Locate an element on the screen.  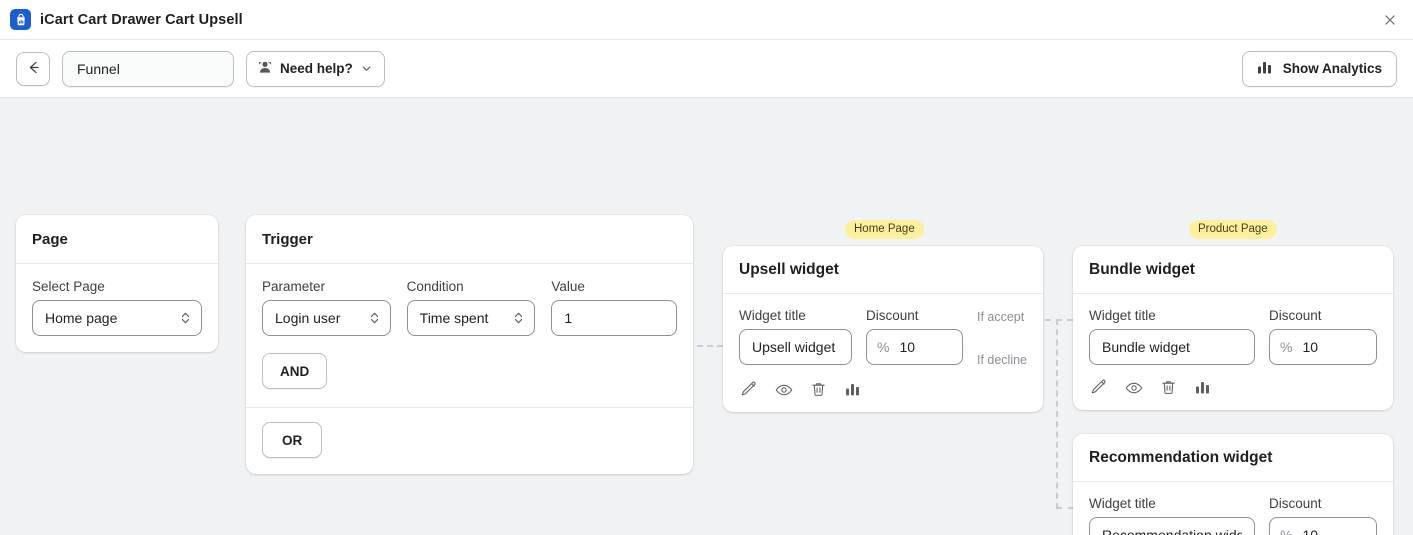
connector-upsell-to-bundle is located at coordinates (1059, 320).